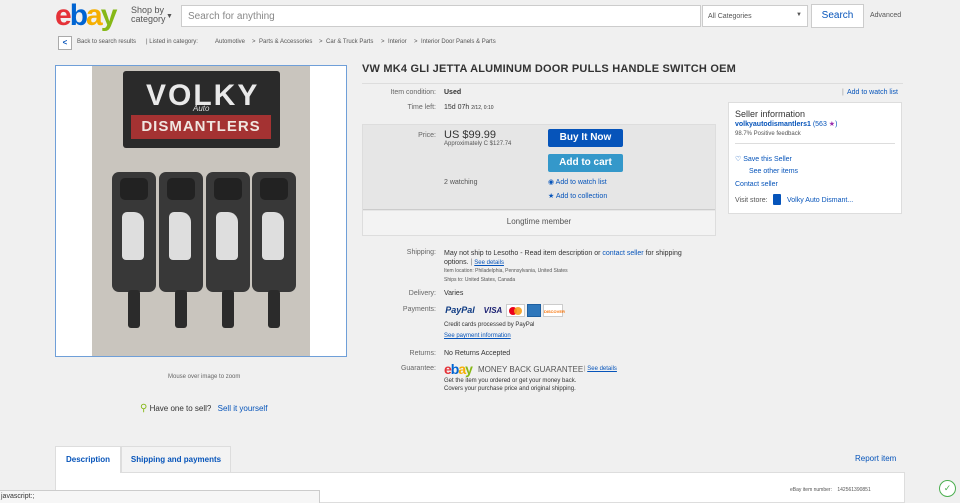  What do you see at coordinates (885, 15) in the screenshot?
I see `advanced-search-link: Advanced` at bounding box center [885, 15].